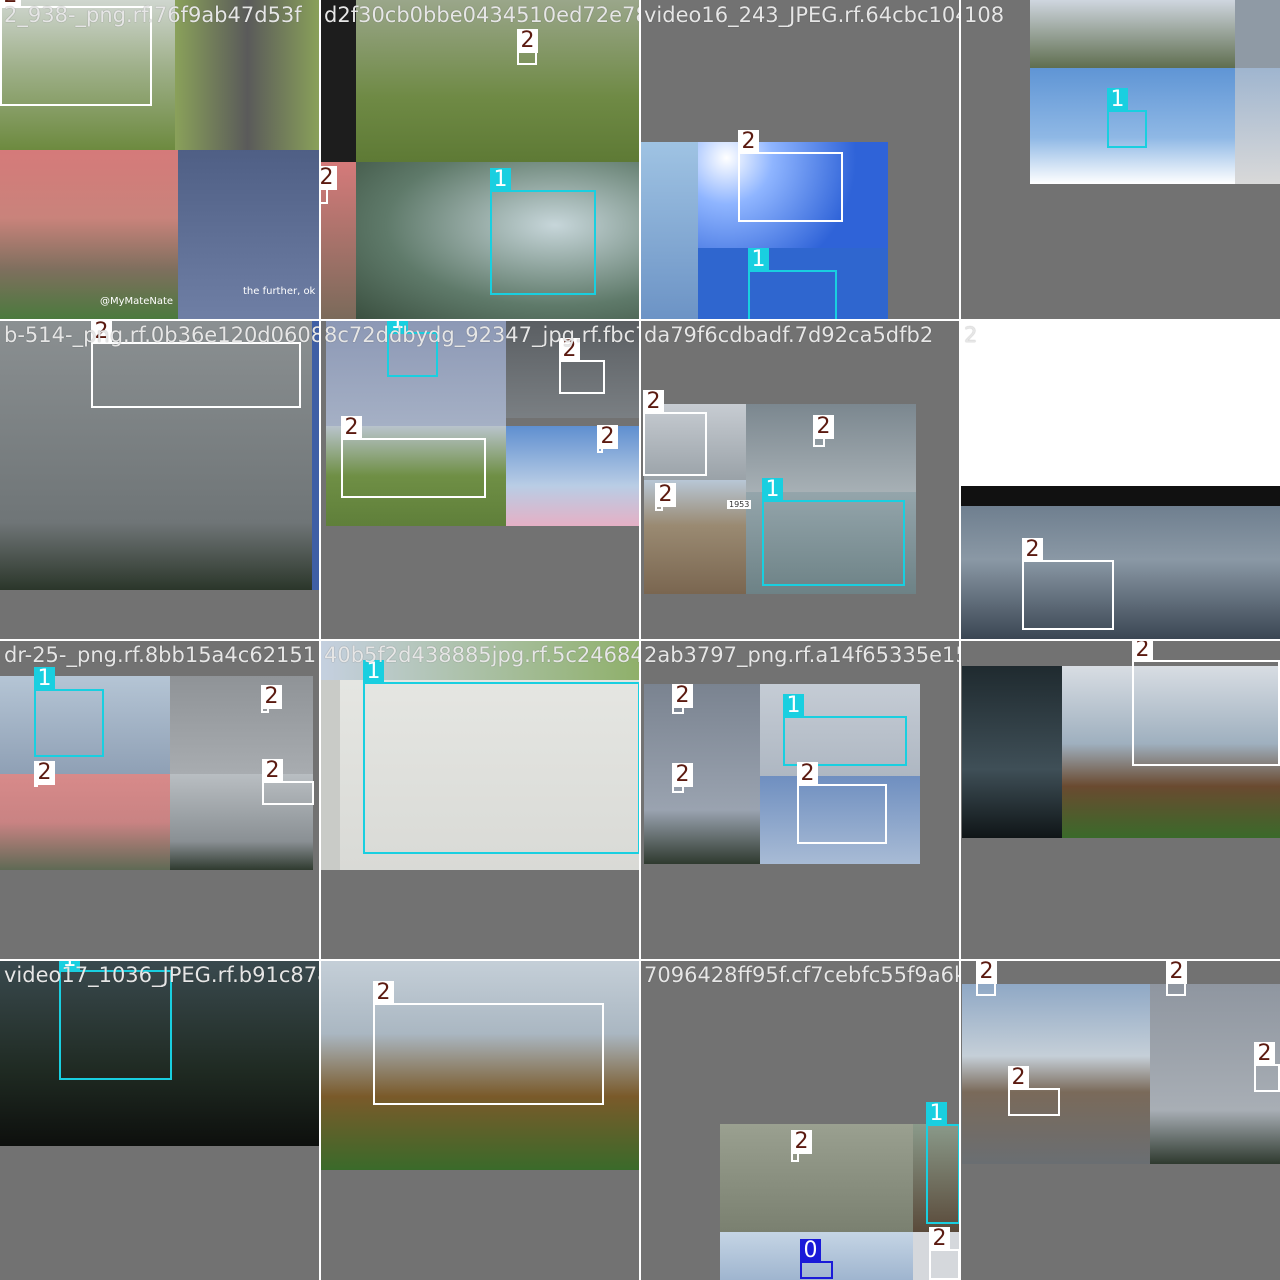  Describe the element at coordinates (89, 235) in the screenshot. I see `photo-stadium` at that location.